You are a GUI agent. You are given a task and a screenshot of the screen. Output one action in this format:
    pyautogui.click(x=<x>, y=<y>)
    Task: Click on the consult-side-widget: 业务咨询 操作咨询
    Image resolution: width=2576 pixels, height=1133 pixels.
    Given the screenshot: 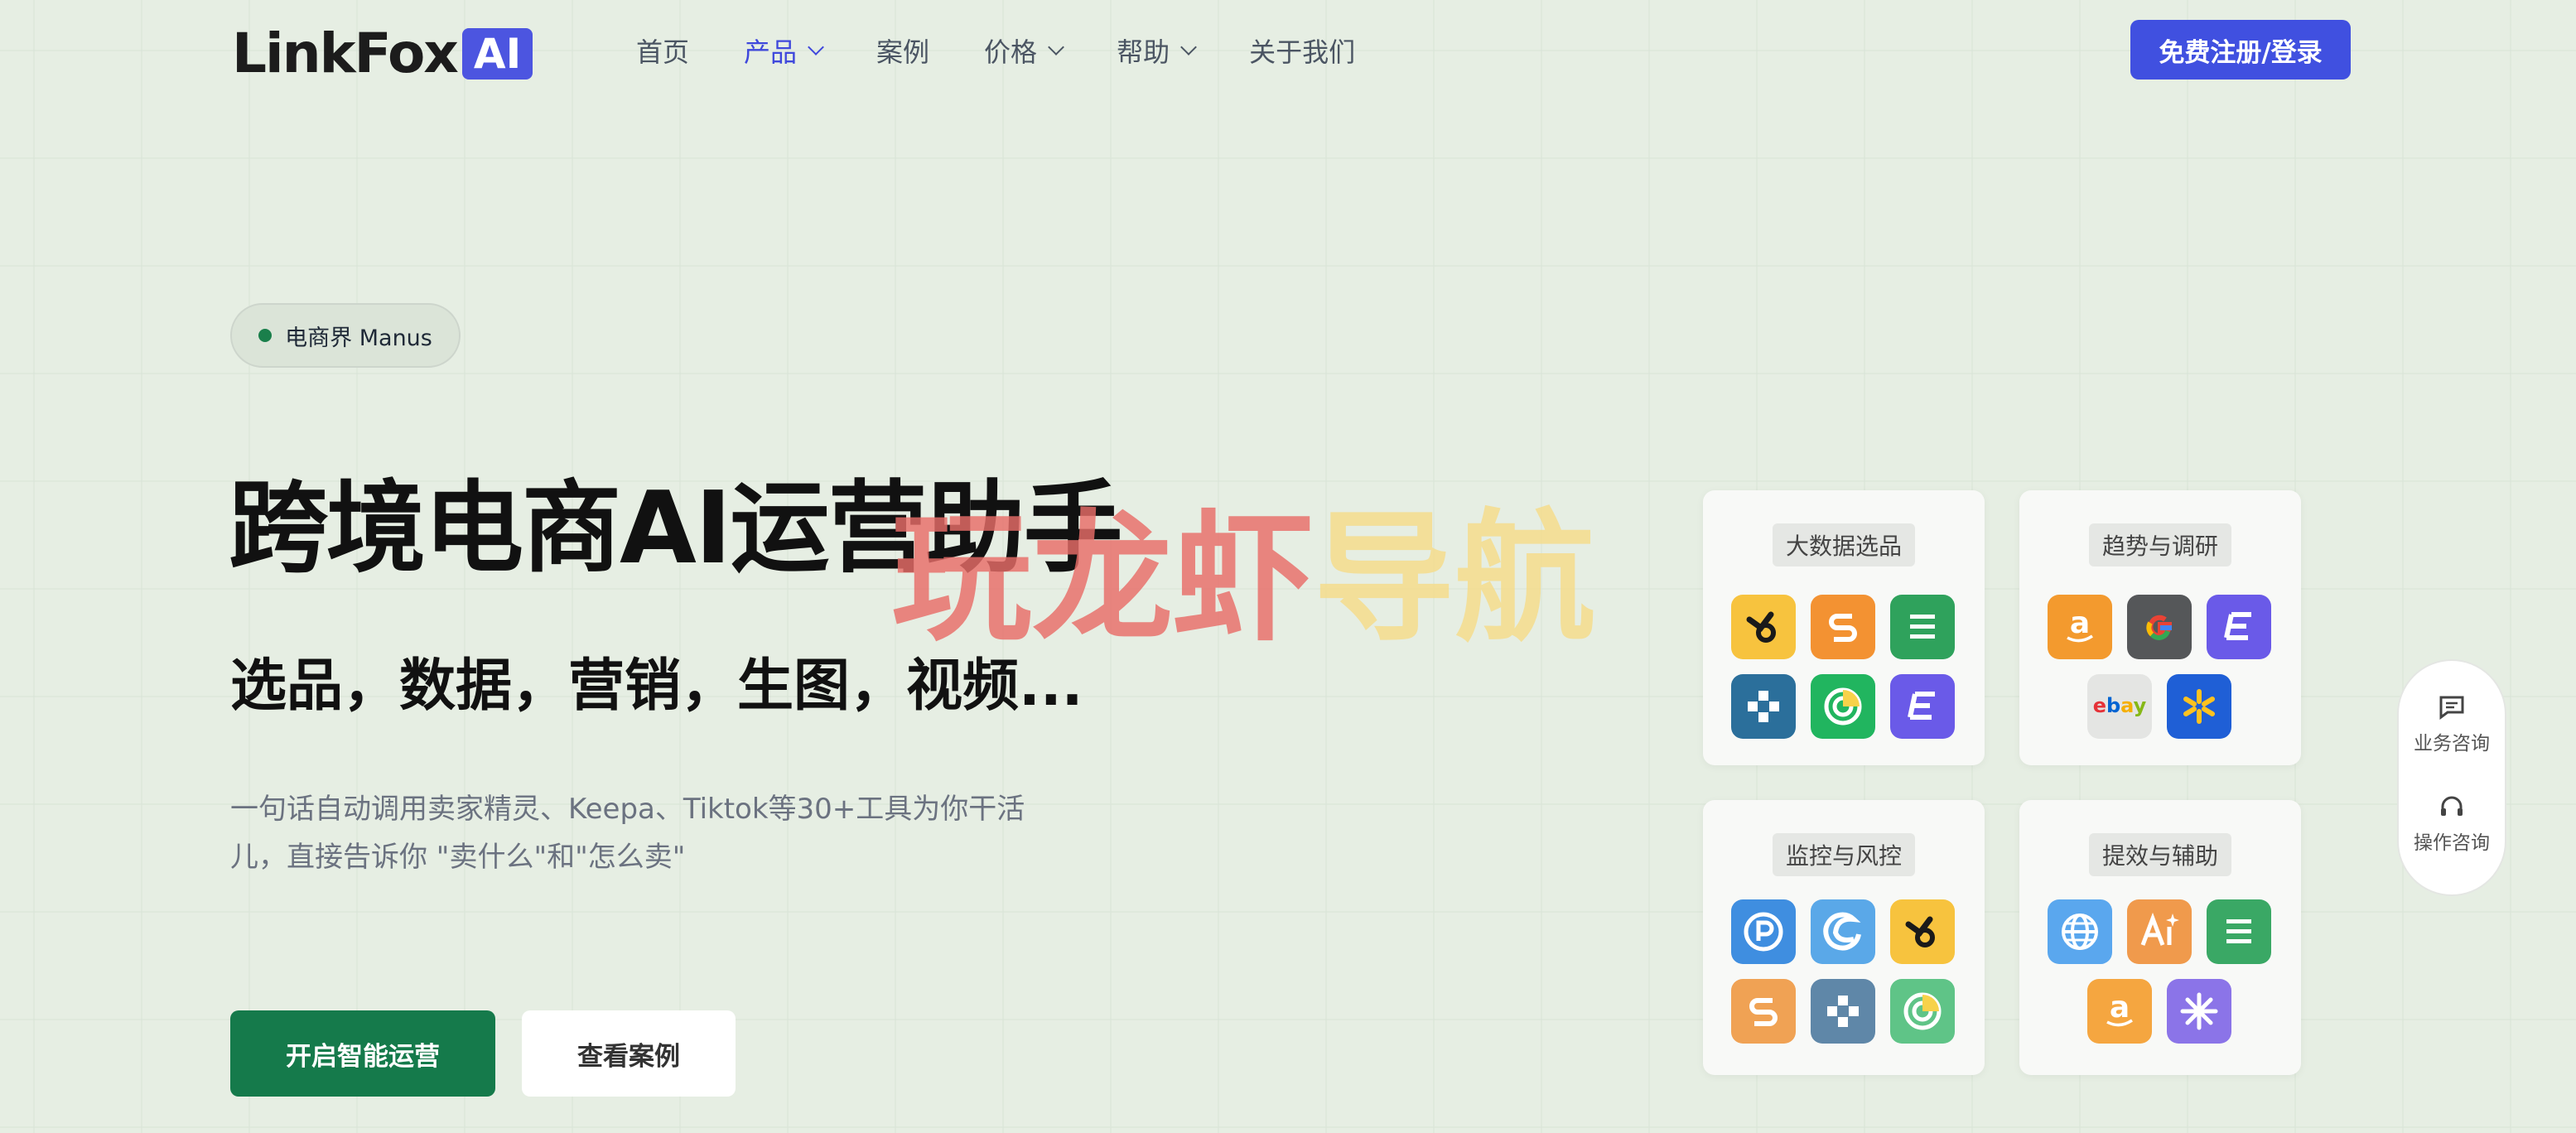 What is the action you would take?
    pyautogui.click(x=2451, y=778)
    